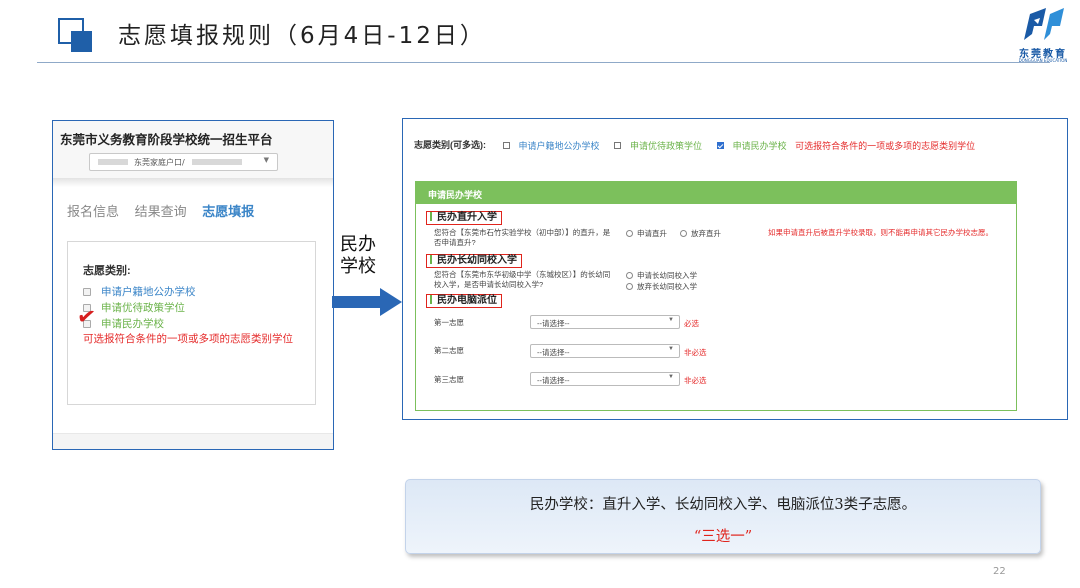 The width and height of the screenshot is (1080, 588). I want to click on radio-label: 放弃长幼同校入学, so click(667, 286).